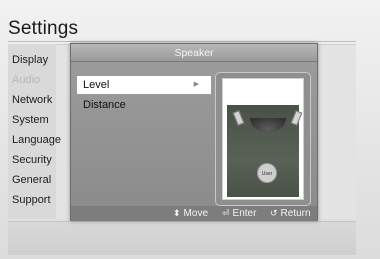  I want to click on hint-move: ⬍ Move, so click(190, 213).